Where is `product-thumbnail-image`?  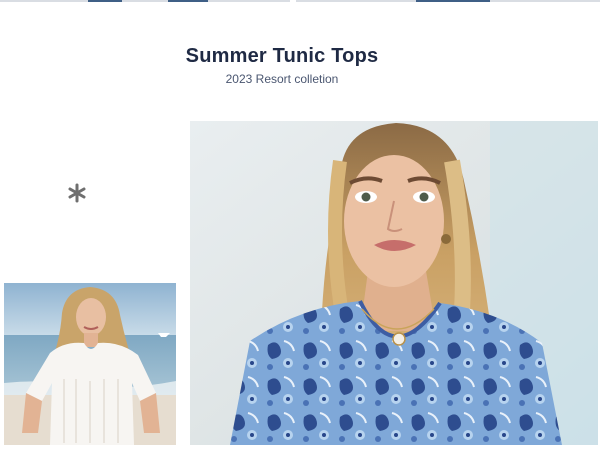 product-thumbnail-image is located at coordinates (90, 364).